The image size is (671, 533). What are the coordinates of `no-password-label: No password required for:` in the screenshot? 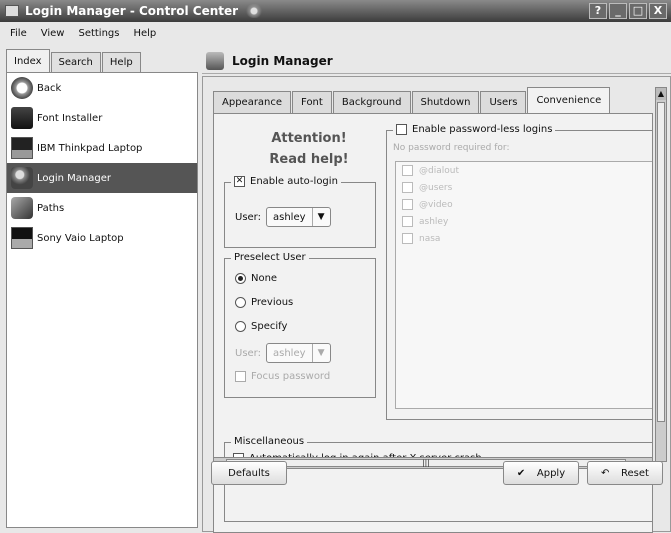 It's located at (451, 148).